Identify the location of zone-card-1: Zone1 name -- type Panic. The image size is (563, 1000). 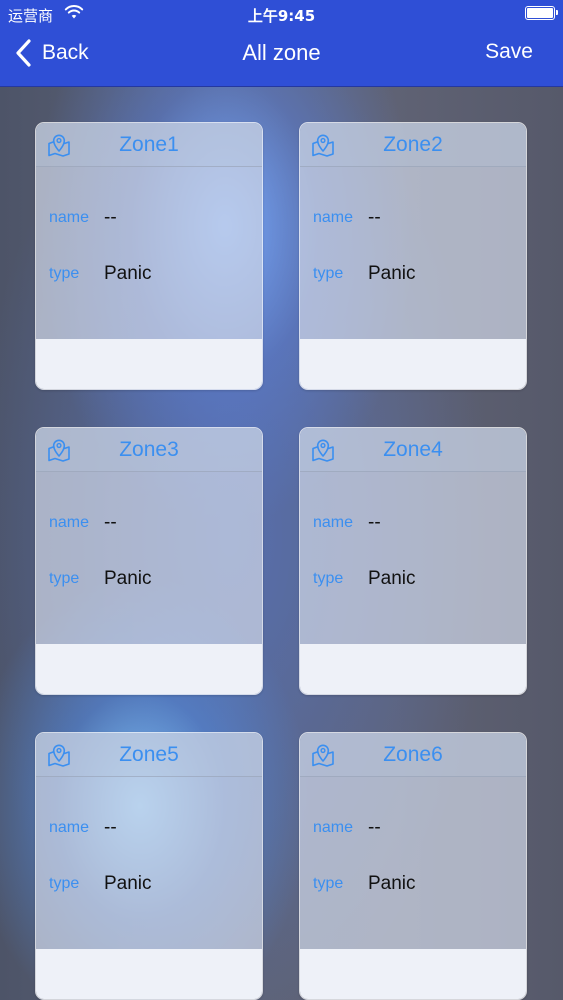
(149, 256).